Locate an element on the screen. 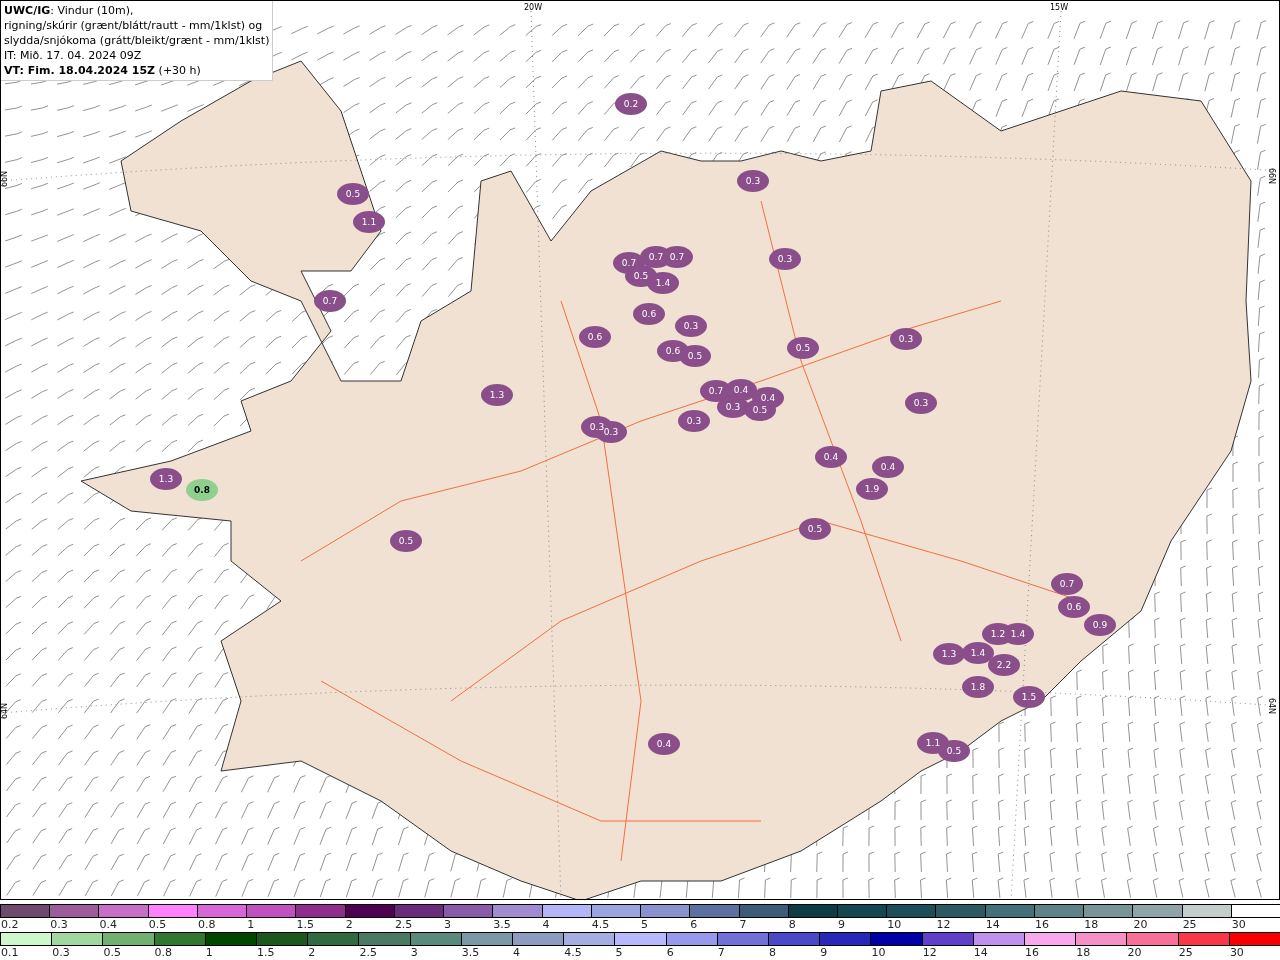  legend-label: 6 is located at coordinates (694, 924).